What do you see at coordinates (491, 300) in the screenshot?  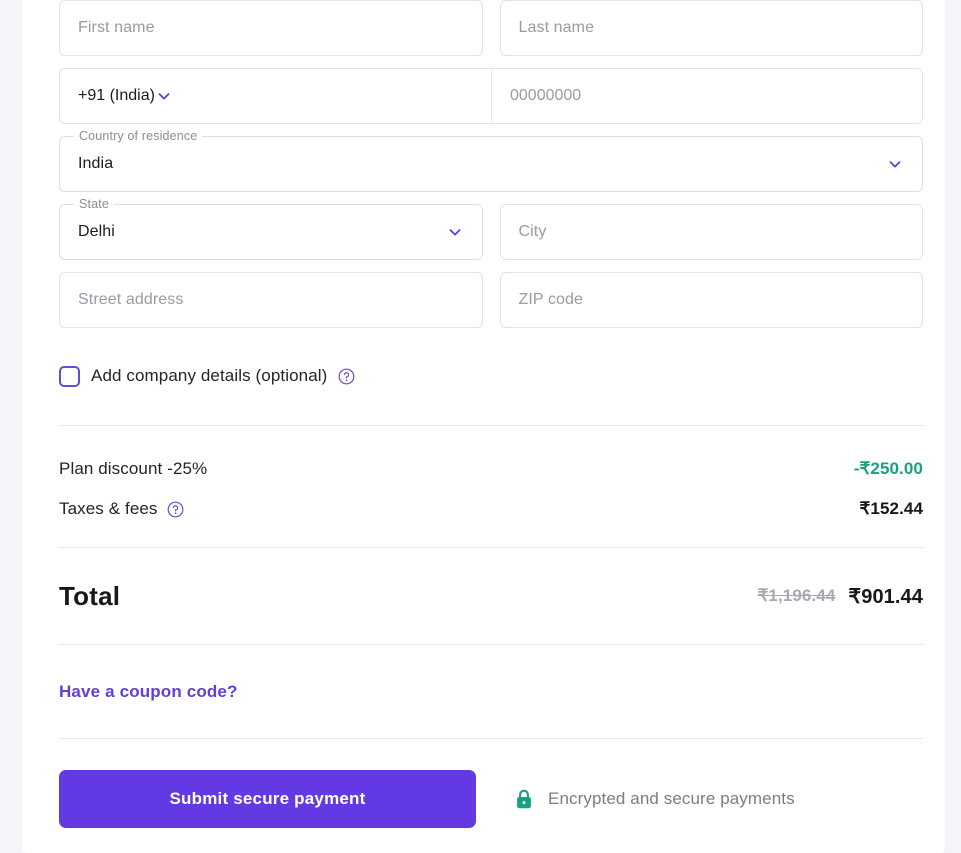 I see `address-row: Street address ZIP code` at bounding box center [491, 300].